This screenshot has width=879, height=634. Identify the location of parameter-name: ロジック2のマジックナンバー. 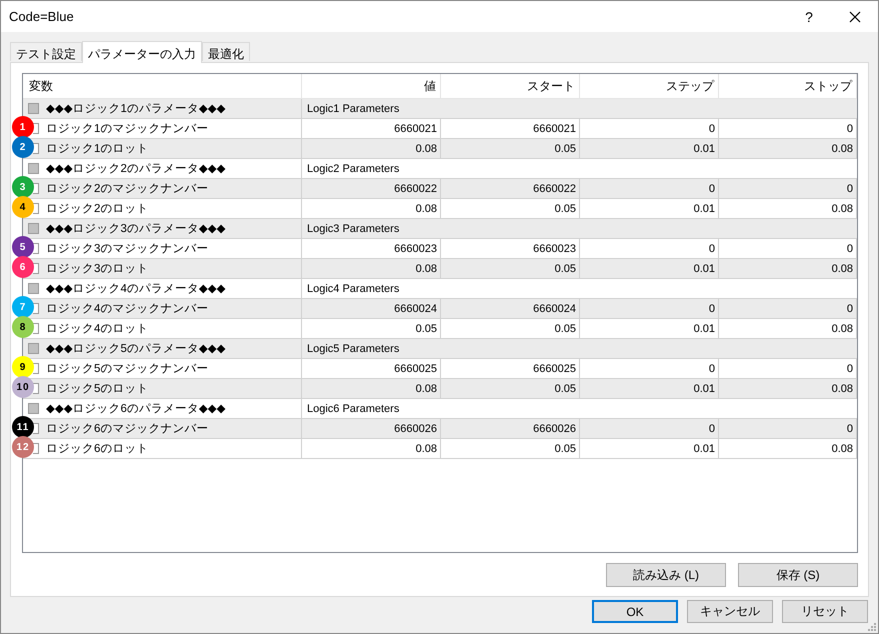
(127, 189).